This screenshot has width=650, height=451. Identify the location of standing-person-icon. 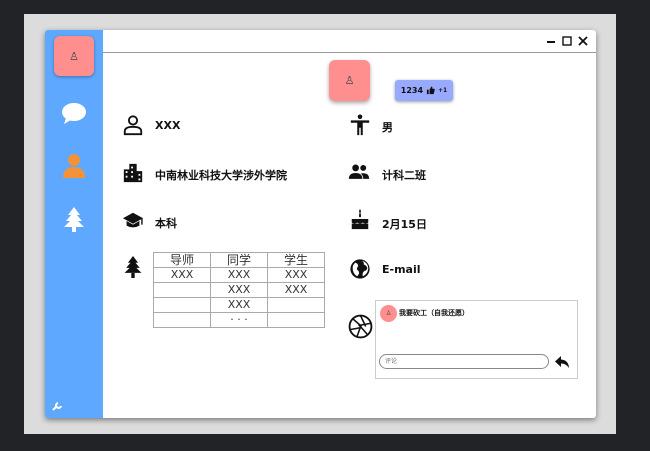
(360, 125).